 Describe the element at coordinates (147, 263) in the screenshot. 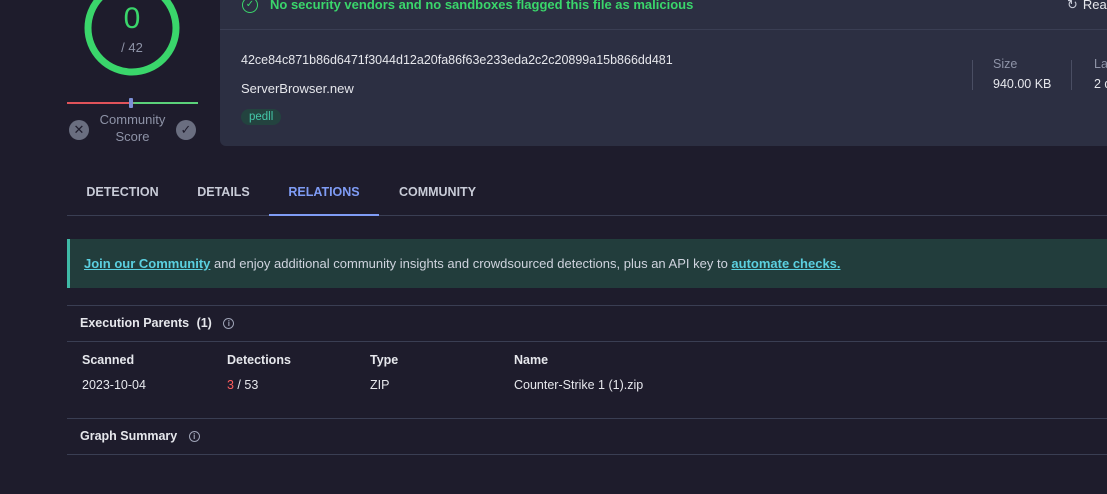

I see `join-community-link: Join our Community` at that location.